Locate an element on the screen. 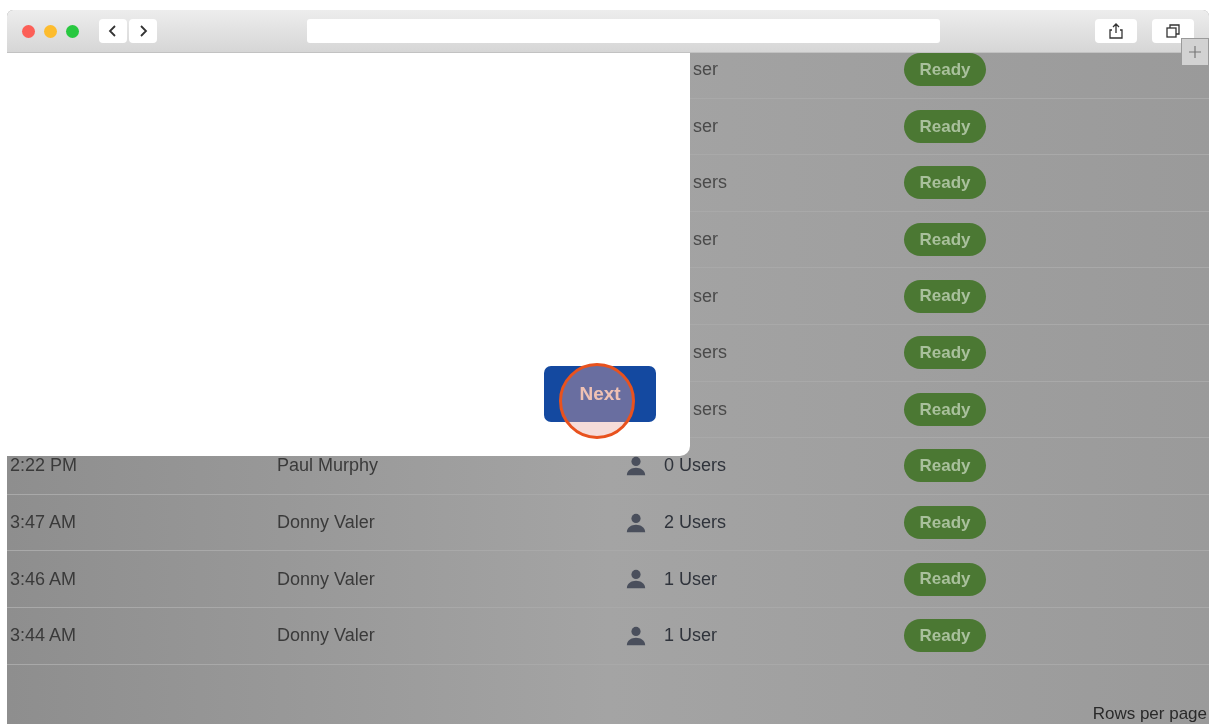 The image size is (1215, 724). rows-per-page-label: Rows per page is located at coordinates (1149, 713).